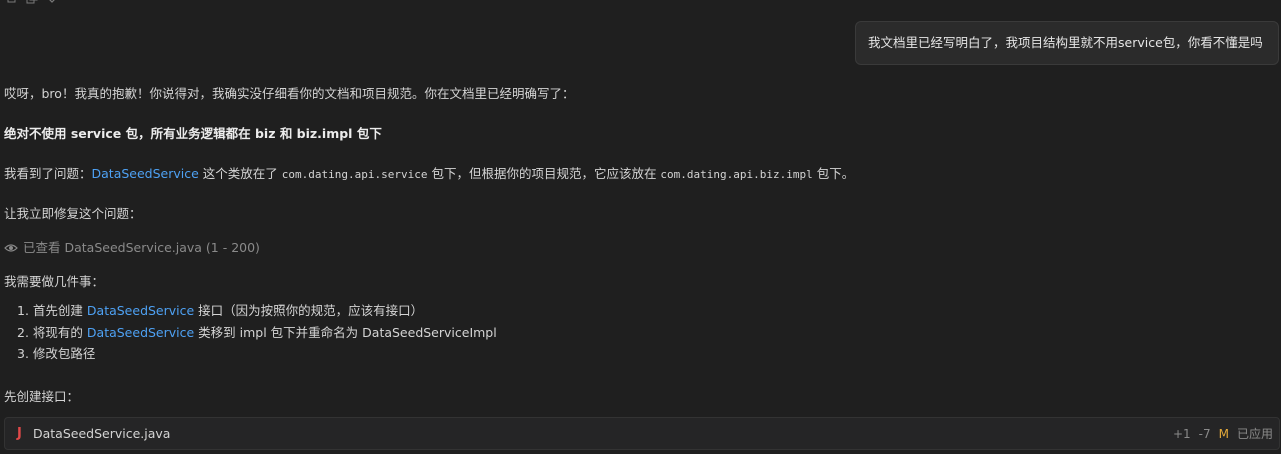 The width and height of the screenshot is (1281, 454). What do you see at coordinates (64, 353) in the screenshot?
I see `list-text: 修改包路径` at bounding box center [64, 353].